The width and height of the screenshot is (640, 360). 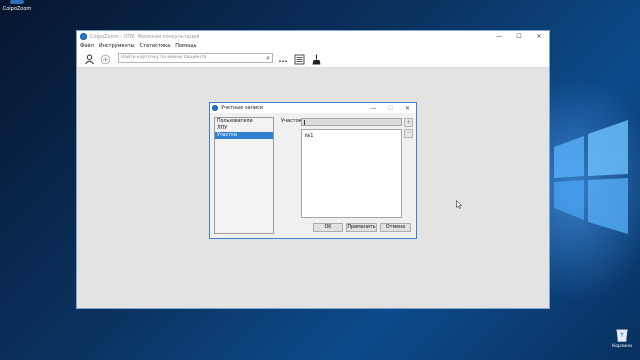 What do you see at coordinates (622, 346) in the screenshot?
I see `recycle-bin-label: Корзина` at bounding box center [622, 346].